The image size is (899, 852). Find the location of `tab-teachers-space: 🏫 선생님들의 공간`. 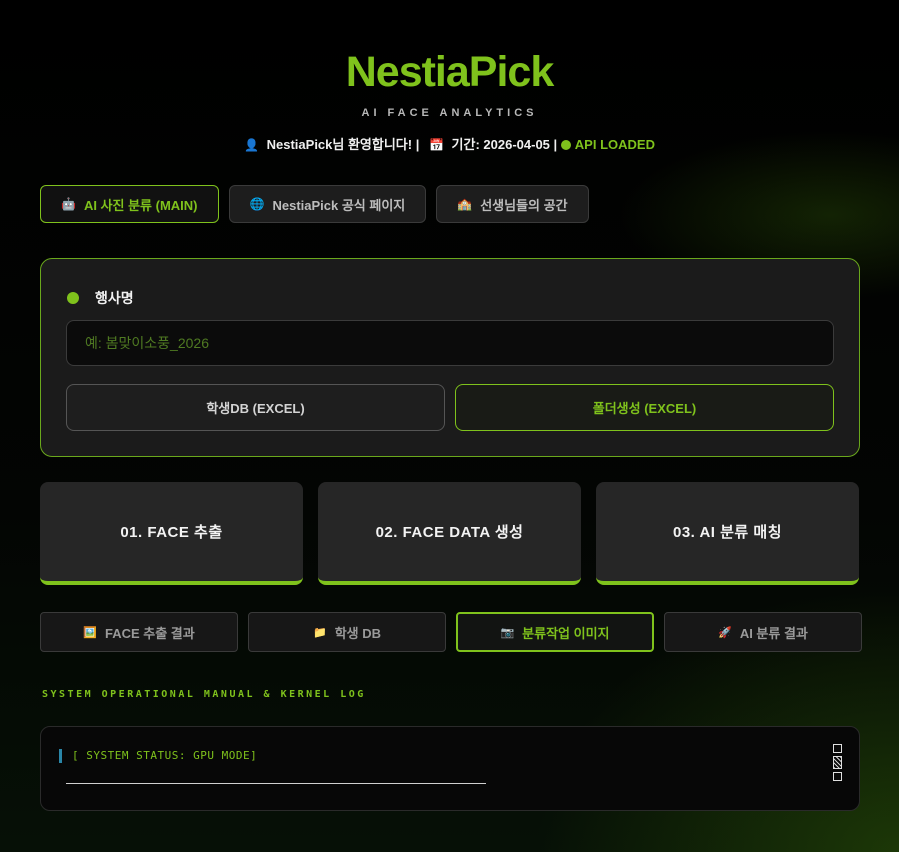

tab-teachers-space: 🏫 선생님들의 공간 is located at coordinates (512, 204).